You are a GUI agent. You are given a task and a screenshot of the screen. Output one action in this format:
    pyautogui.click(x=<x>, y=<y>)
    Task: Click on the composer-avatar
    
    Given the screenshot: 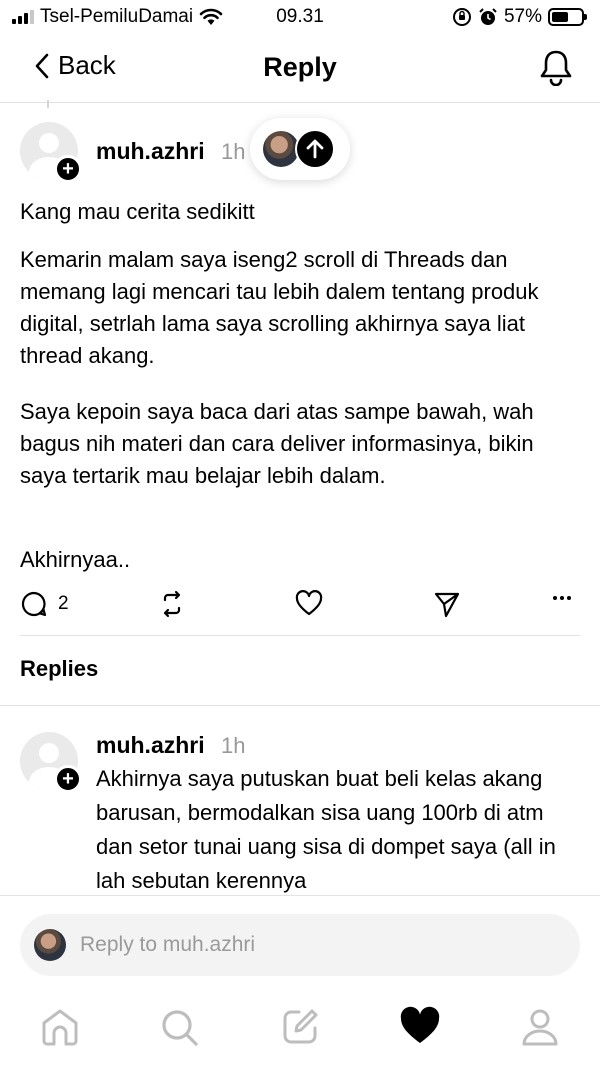 What is the action you would take?
    pyautogui.click(x=50, y=945)
    